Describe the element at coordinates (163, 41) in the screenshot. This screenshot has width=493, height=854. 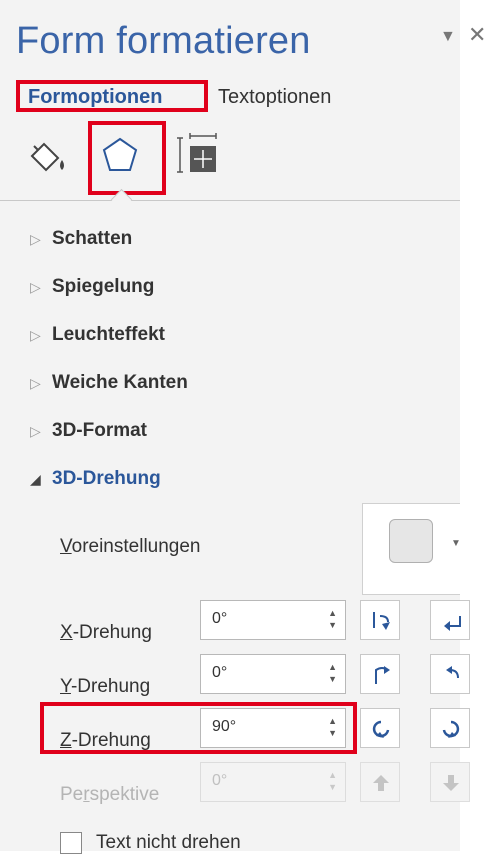
I see `pane-title: Form formatieren` at that location.